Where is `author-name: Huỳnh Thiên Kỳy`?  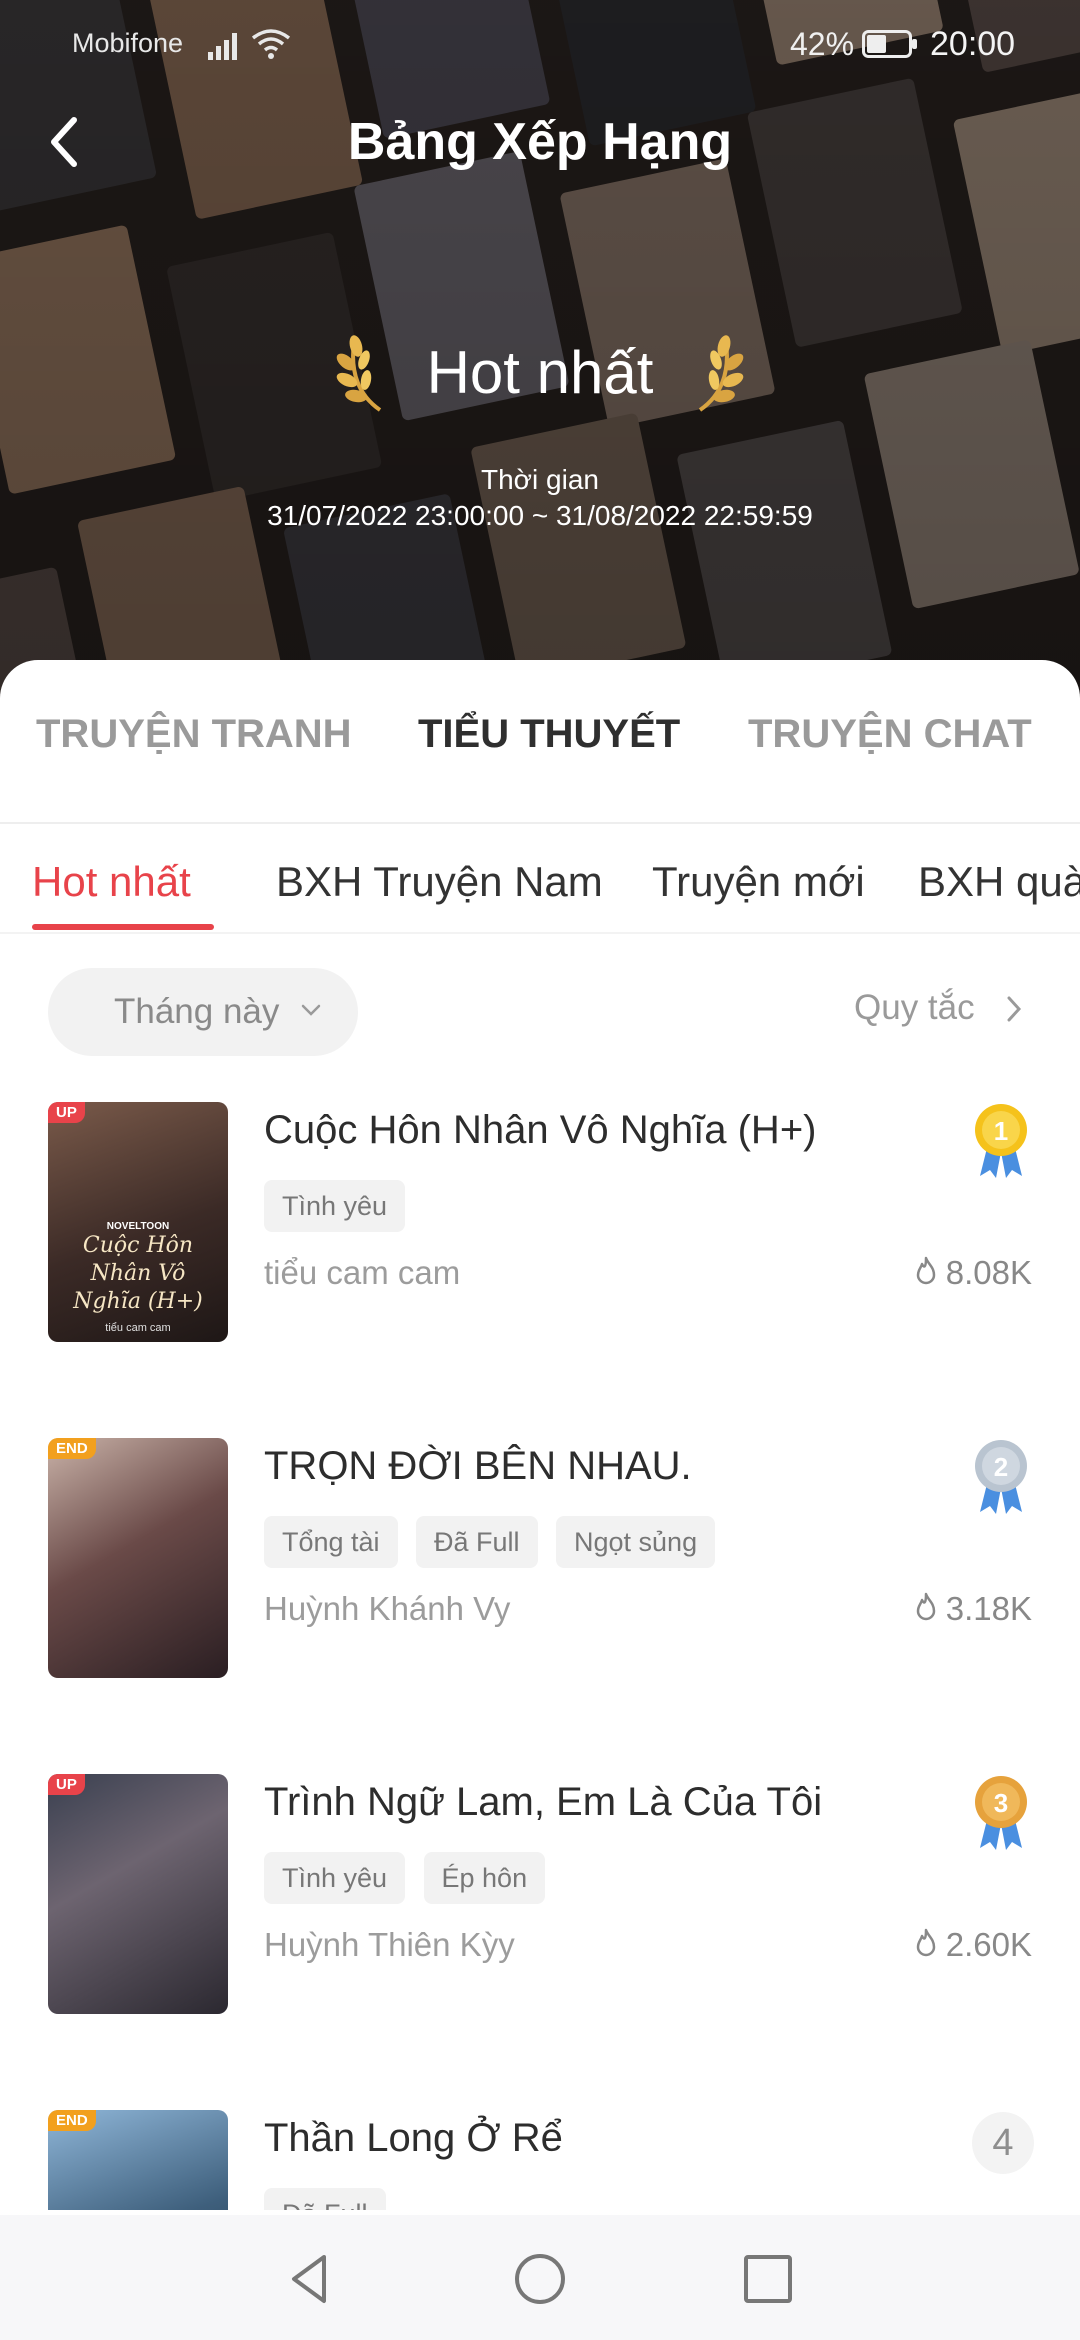 author-name: Huỳnh Thiên Kỳy is located at coordinates (389, 1944).